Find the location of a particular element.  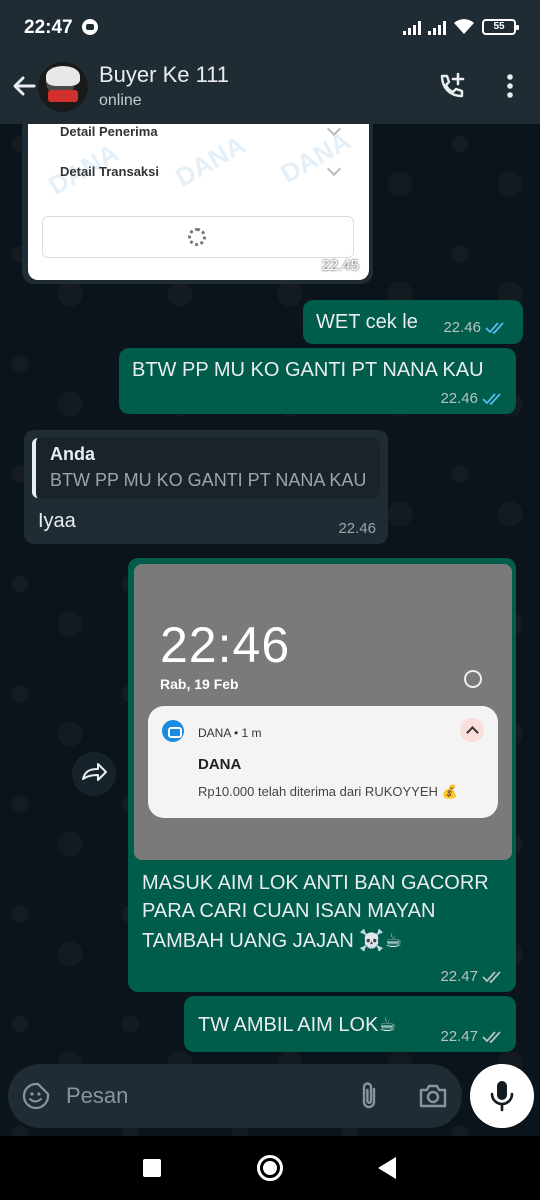

camera-icon is located at coordinates (433, 1096).